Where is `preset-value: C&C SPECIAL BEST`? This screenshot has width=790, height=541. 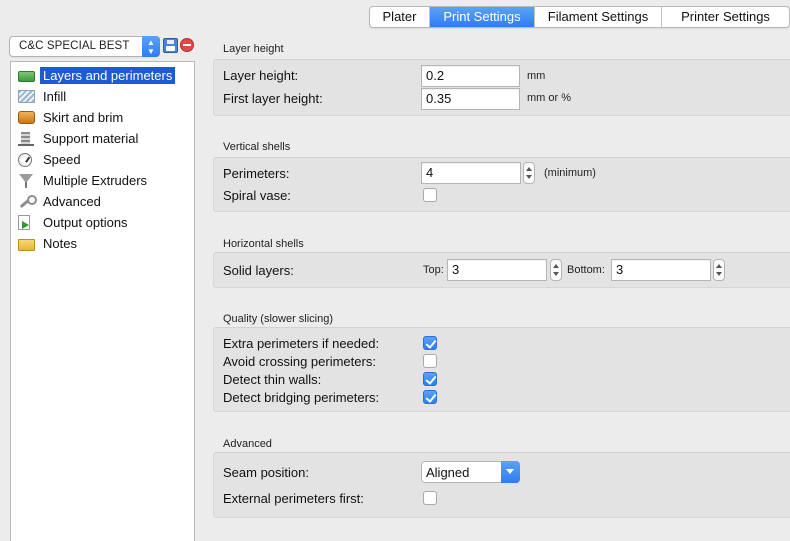 preset-value: C&C SPECIAL BEST is located at coordinates (74, 46).